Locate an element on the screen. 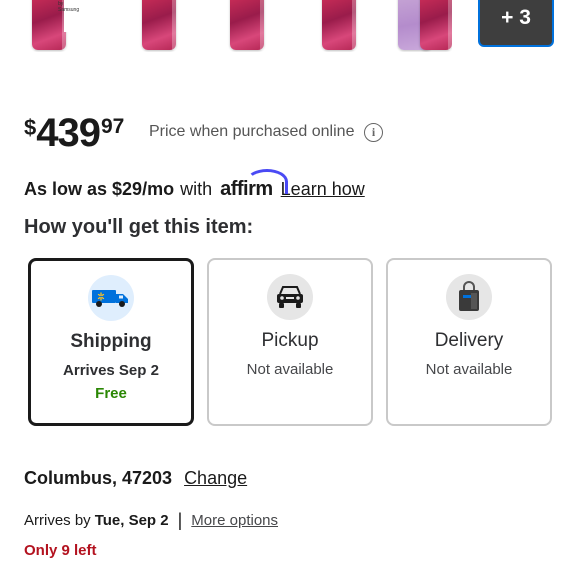 This screenshot has height=580, width=580. truck-icon is located at coordinates (111, 298).